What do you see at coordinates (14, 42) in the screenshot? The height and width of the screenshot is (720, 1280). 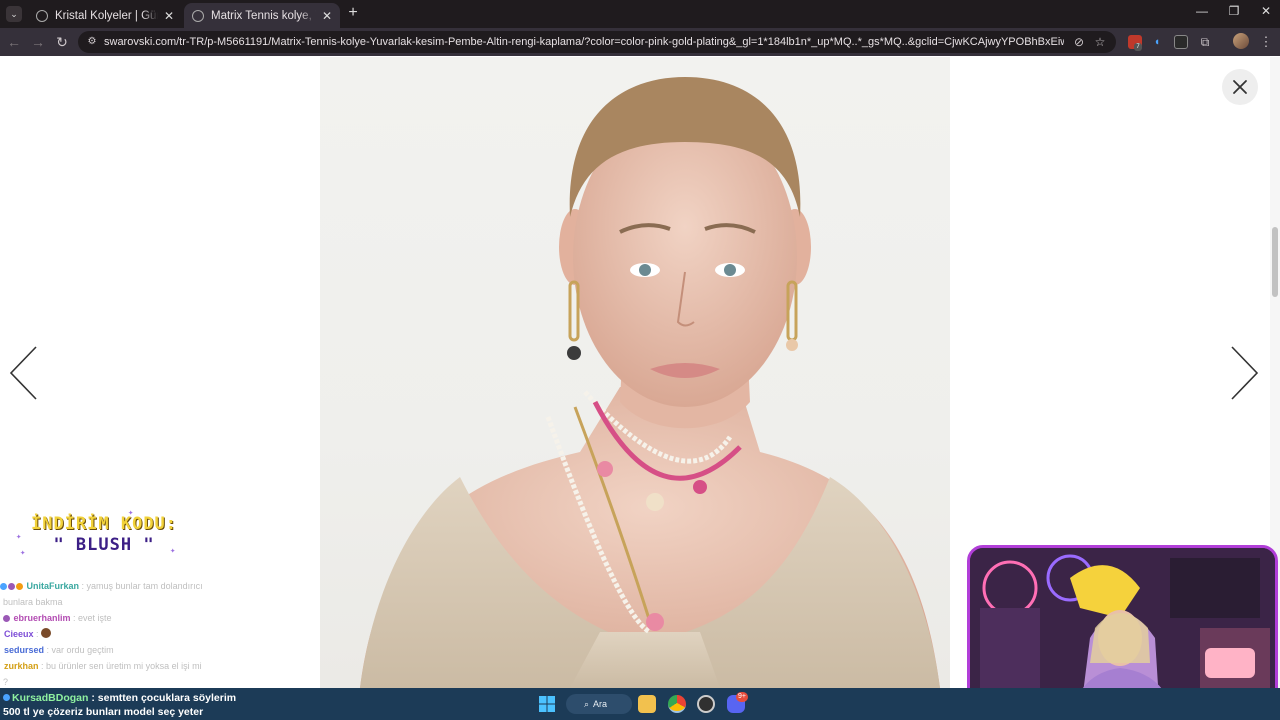 I see `back-button: ←` at bounding box center [14, 42].